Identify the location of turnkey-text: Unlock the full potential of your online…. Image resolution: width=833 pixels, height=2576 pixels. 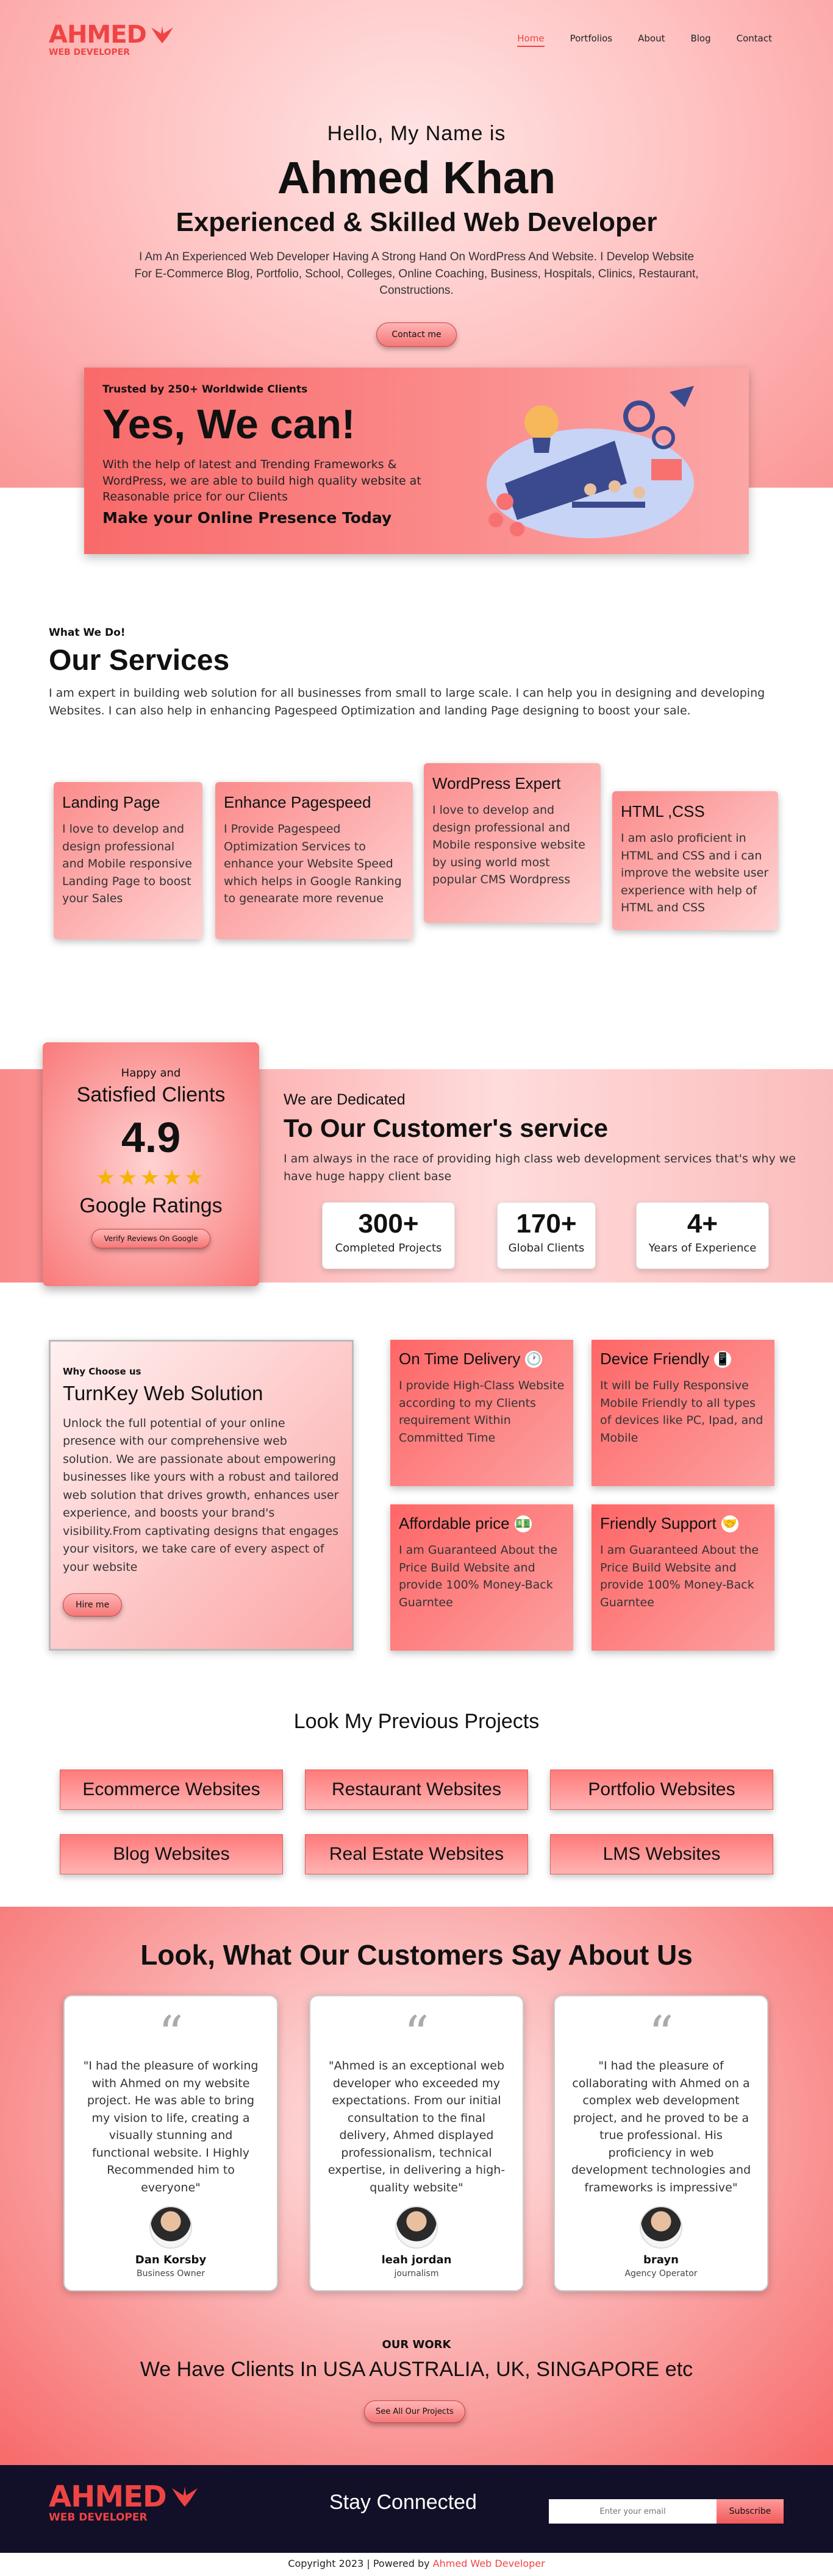
(201, 1495).